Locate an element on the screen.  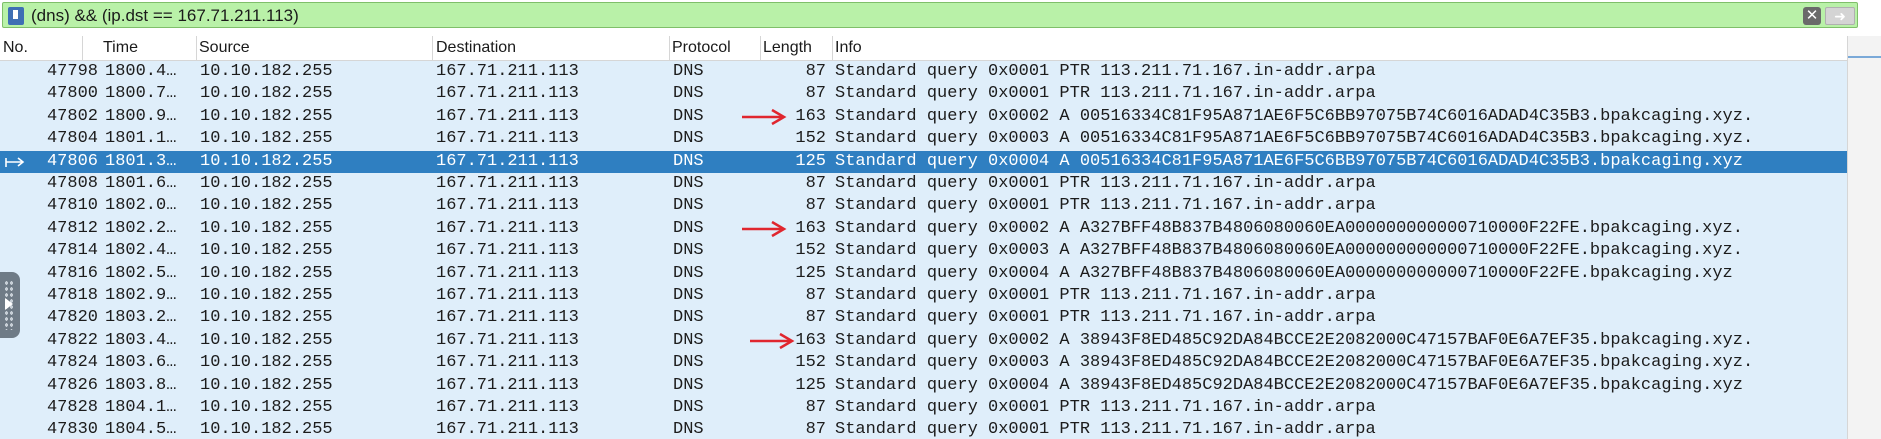
column-header-length: Length is located at coordinates (796, 48).